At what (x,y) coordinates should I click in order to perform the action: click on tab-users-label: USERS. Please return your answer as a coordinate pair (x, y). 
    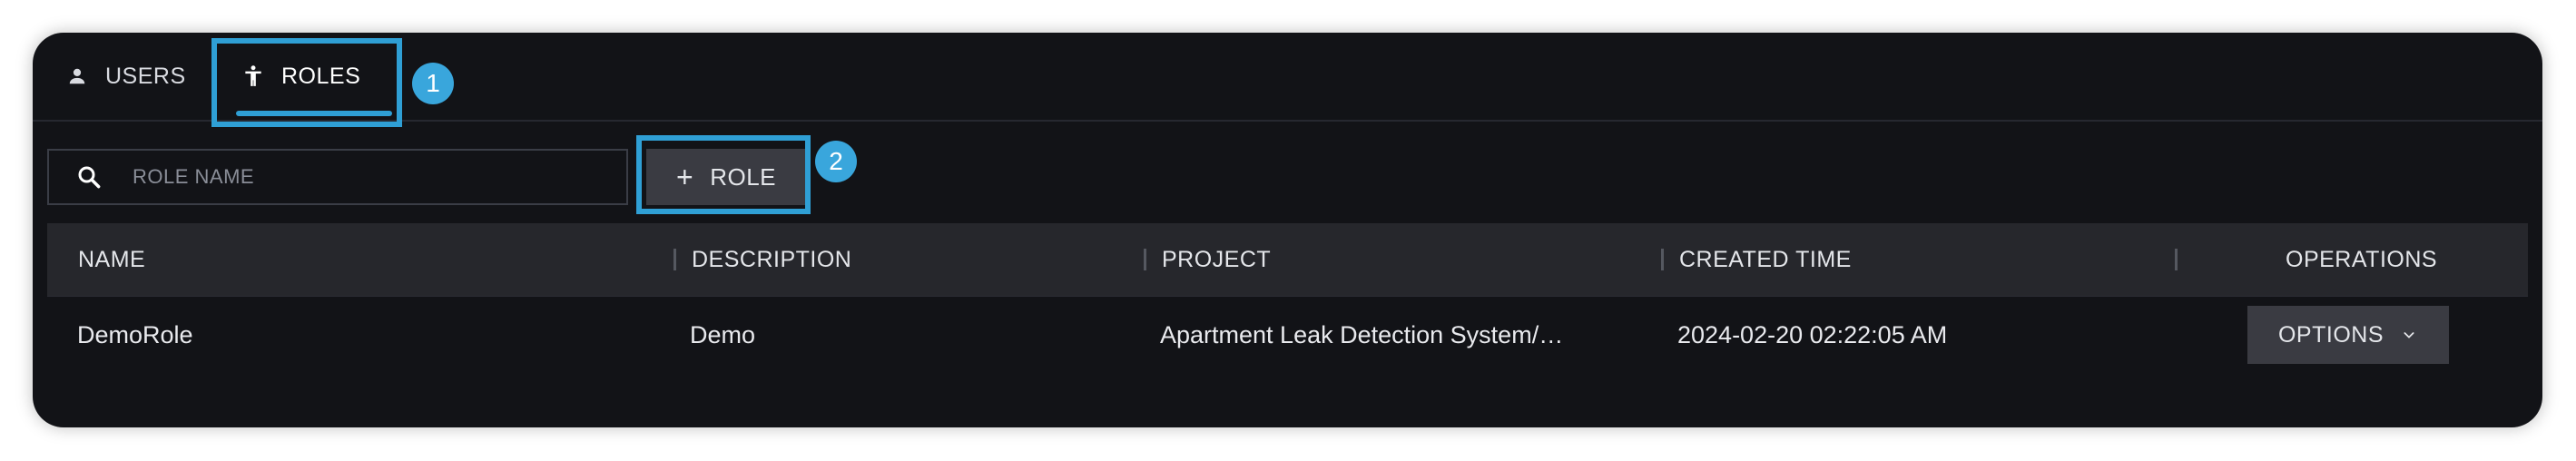
    Looking at the image, I should click on (145, 76).